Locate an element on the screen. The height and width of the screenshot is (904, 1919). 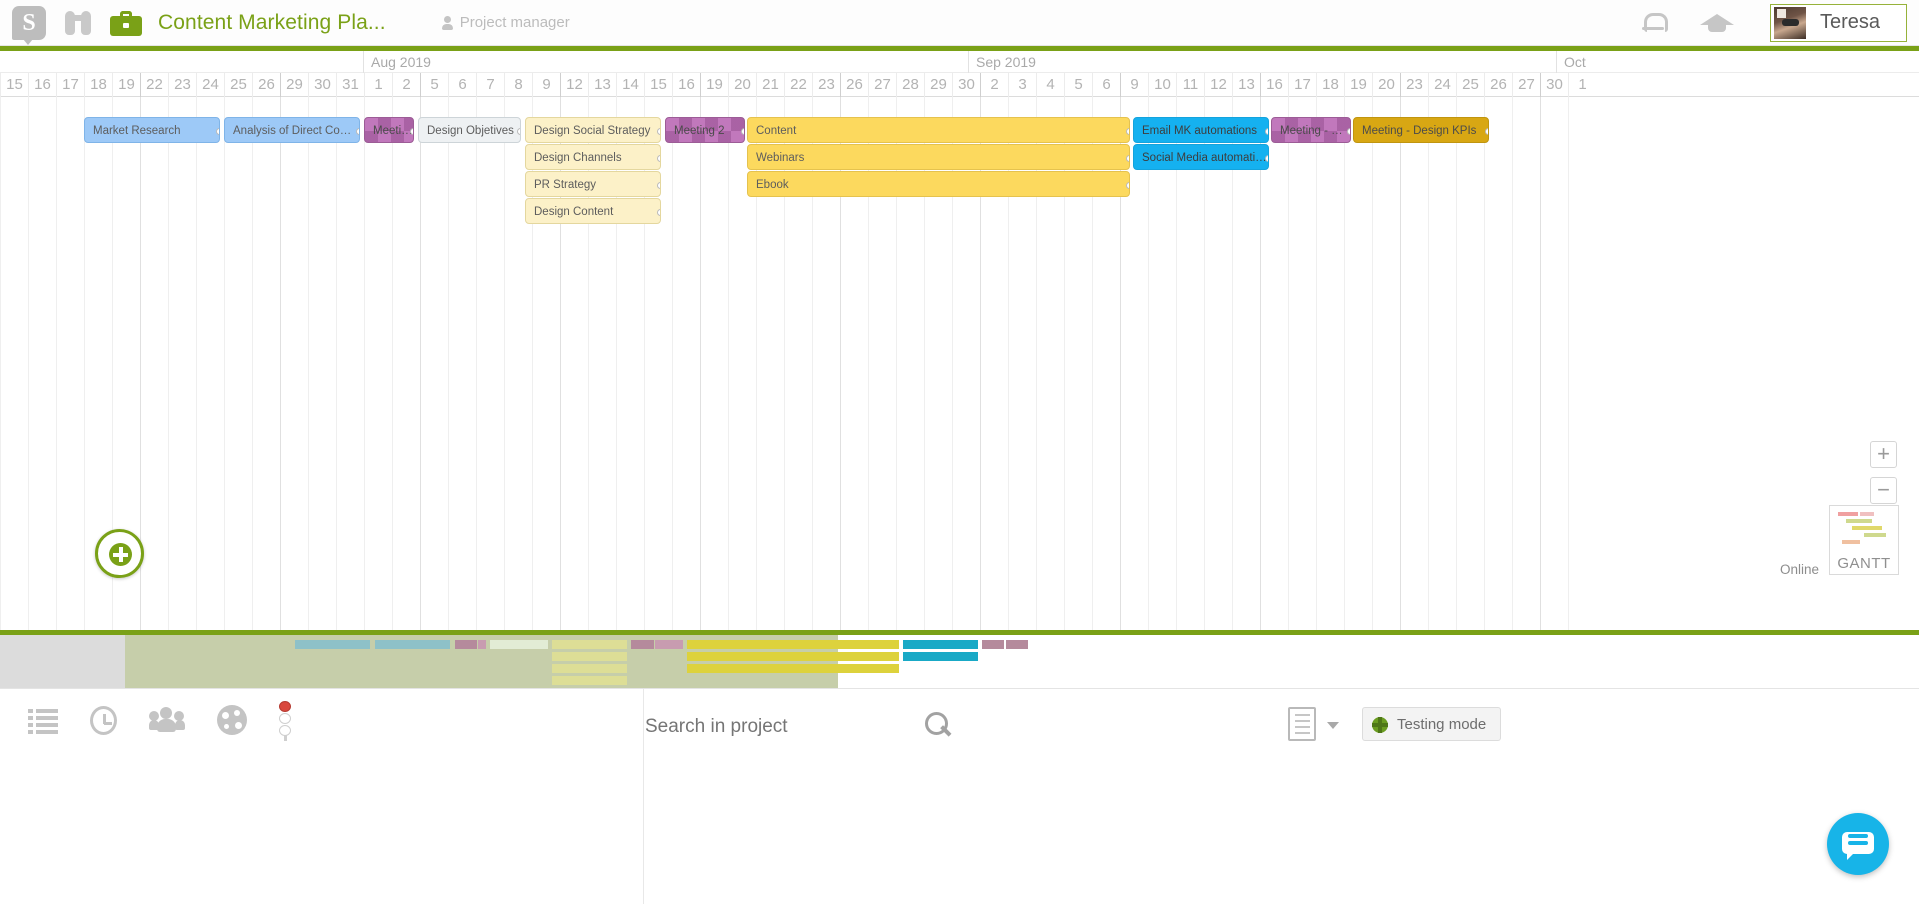
minimap is located at coordinates (959, 661).